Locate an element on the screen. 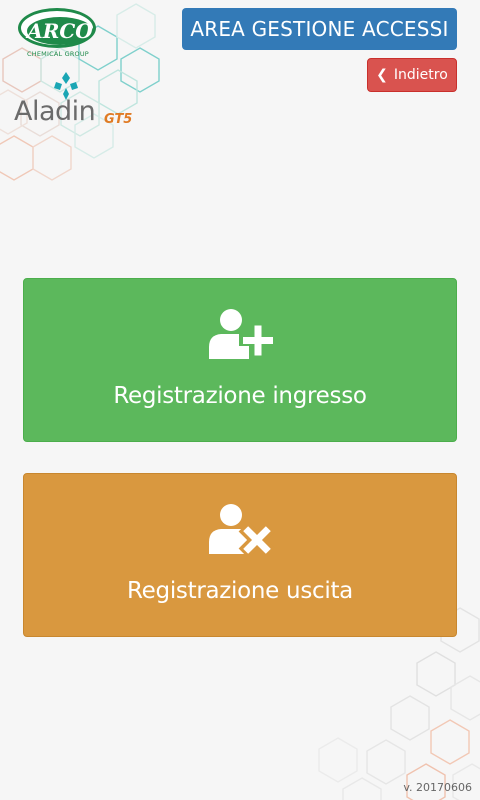 Image resolution: width=480 pixels, height=800 pixels. arco-logo-text: ARCO is located at coordinates (60, 31).